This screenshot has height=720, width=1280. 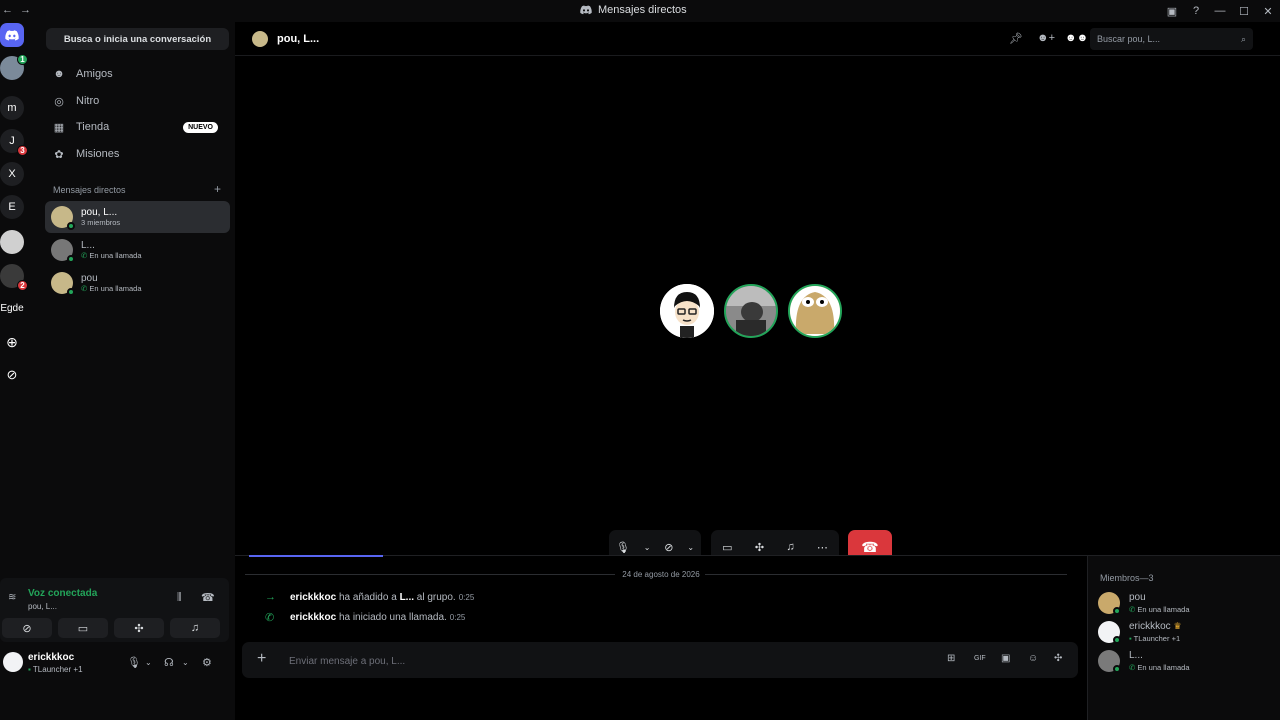 What do you see at coordinates (63, 593) in the screenshot?
I see `voice-status: Voz conectada` at bounding box center [63, 593].